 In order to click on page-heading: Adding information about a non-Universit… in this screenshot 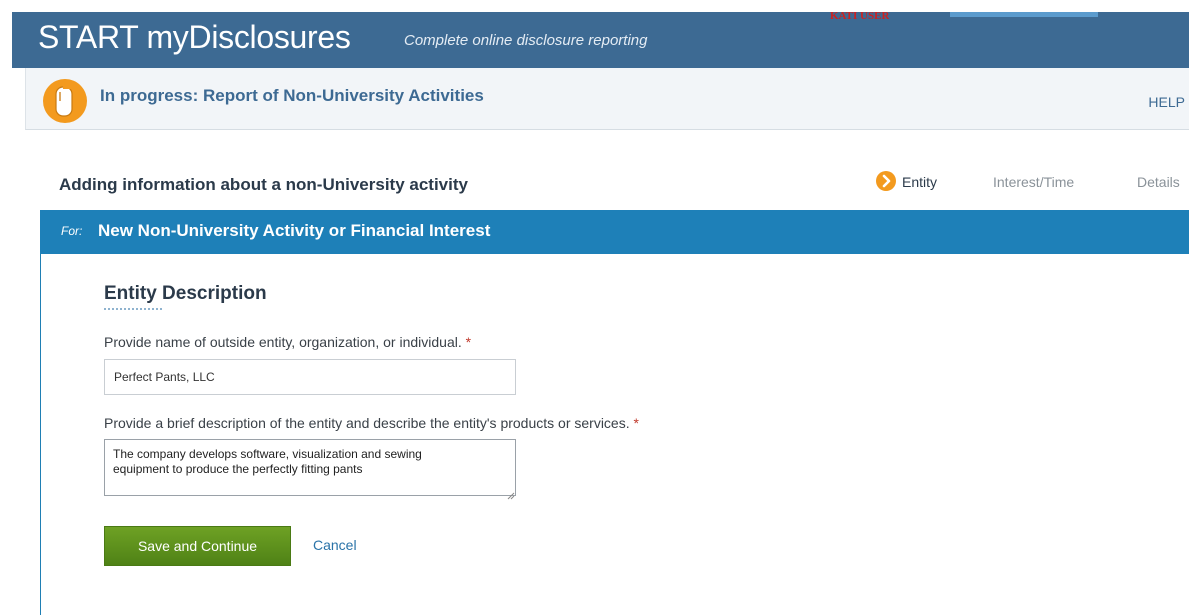, I will do `click(263, 184)`.